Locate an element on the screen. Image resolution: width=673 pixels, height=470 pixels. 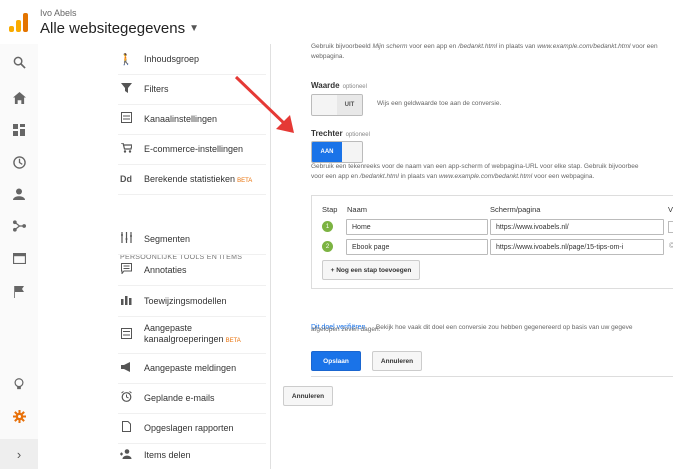
toggle-off-label: UIT is located at coordinates (349, 105).